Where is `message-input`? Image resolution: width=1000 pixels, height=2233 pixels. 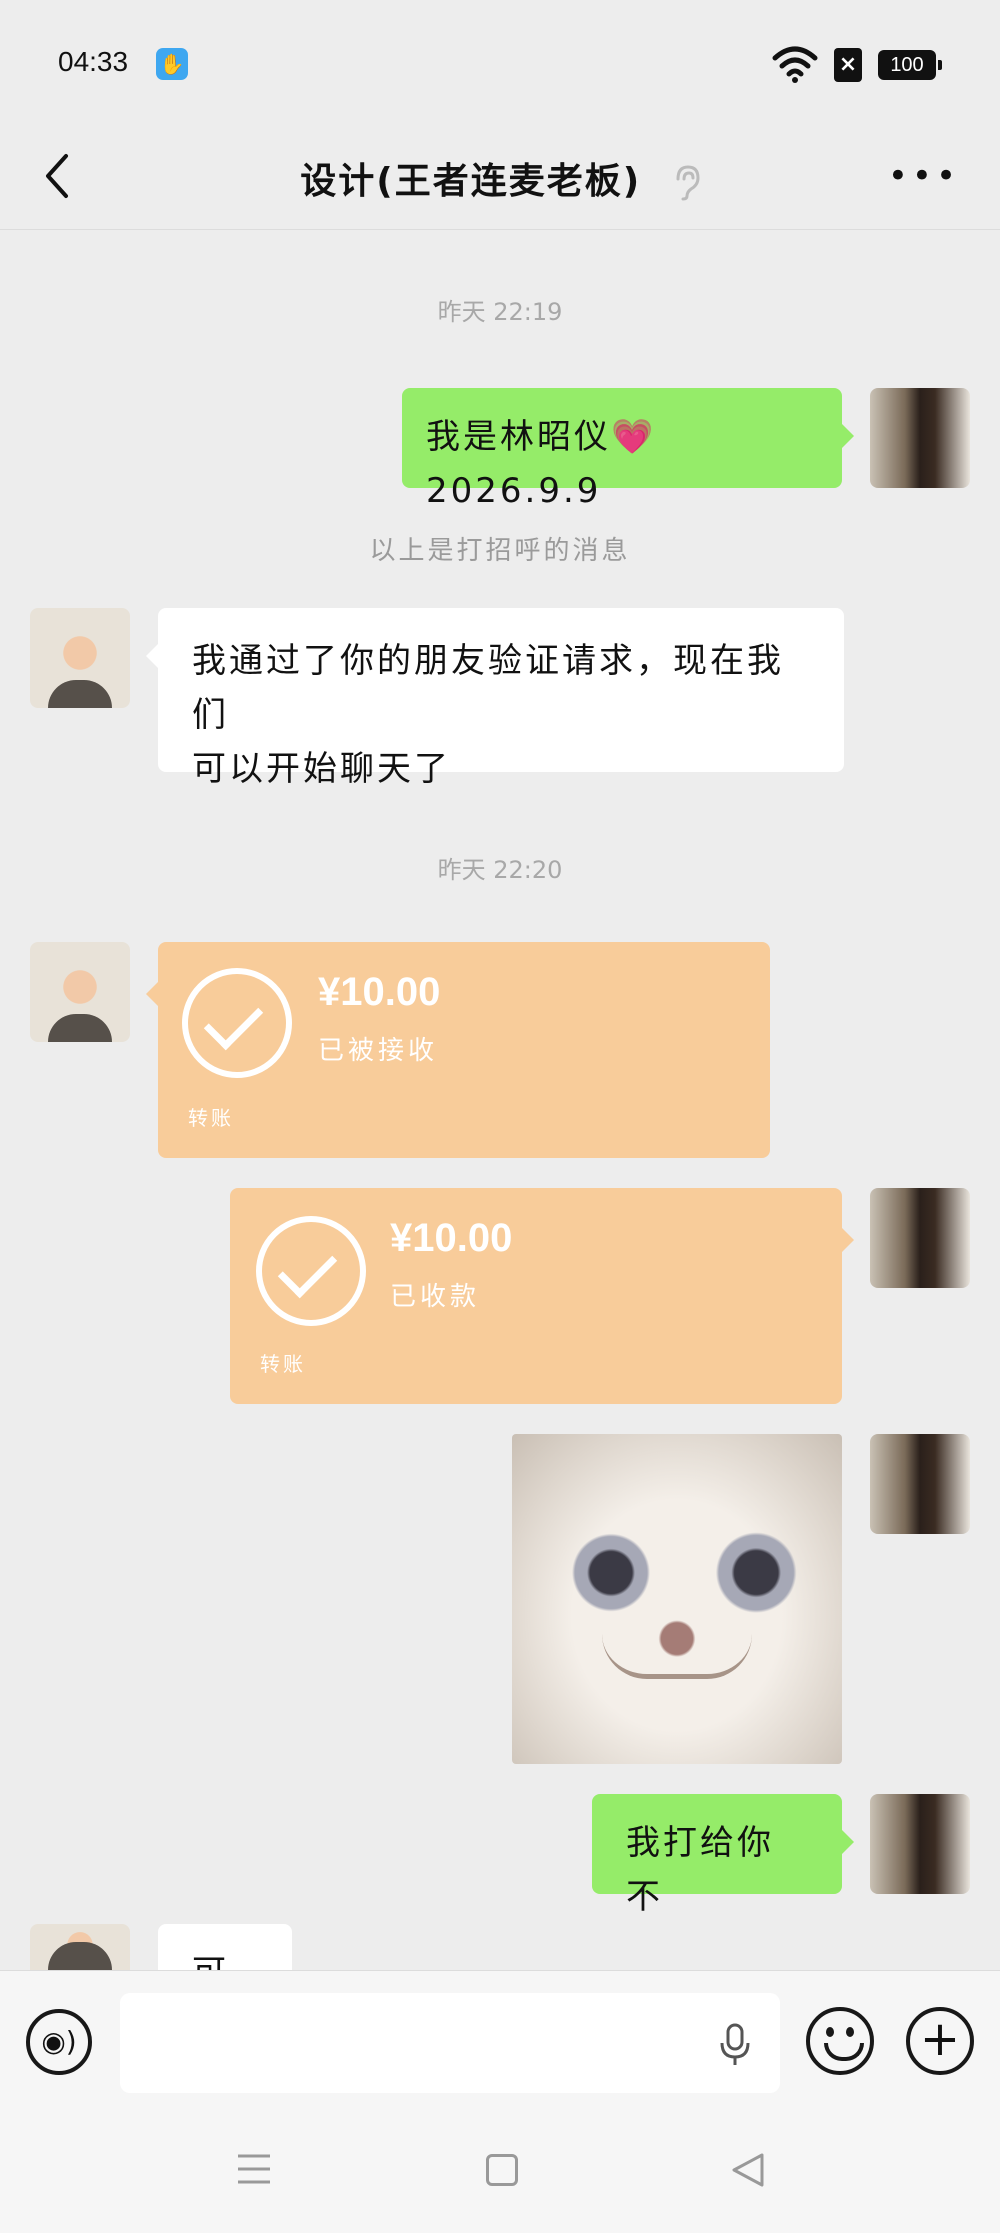 message-input is located at coordinates (450, 2043).